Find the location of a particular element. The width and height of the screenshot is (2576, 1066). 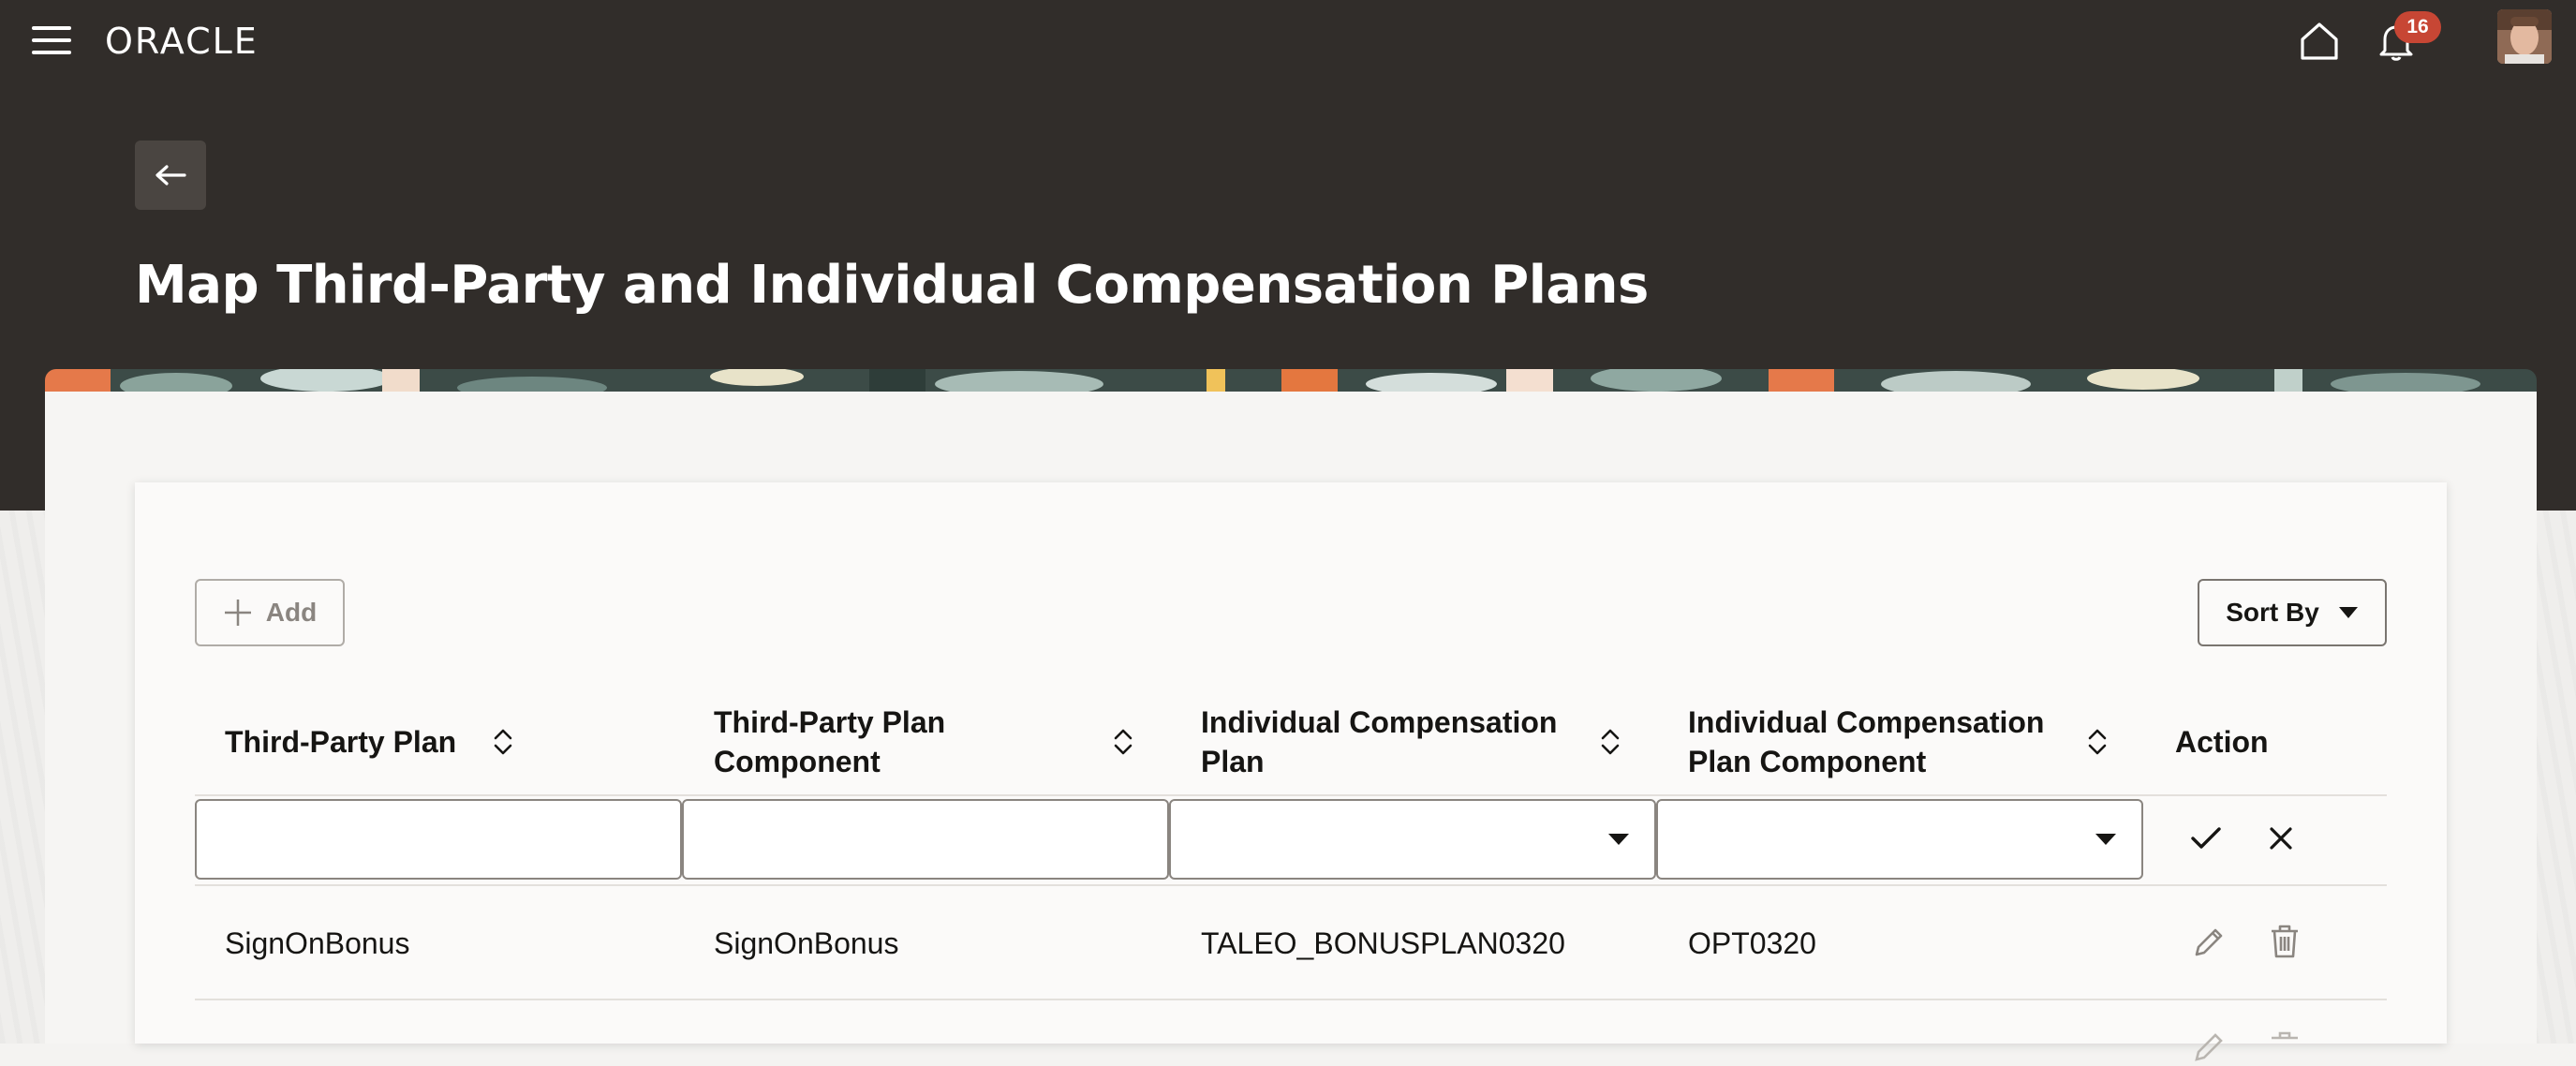

sort-by-label: Sort By is located at coordinates (2272, 612).